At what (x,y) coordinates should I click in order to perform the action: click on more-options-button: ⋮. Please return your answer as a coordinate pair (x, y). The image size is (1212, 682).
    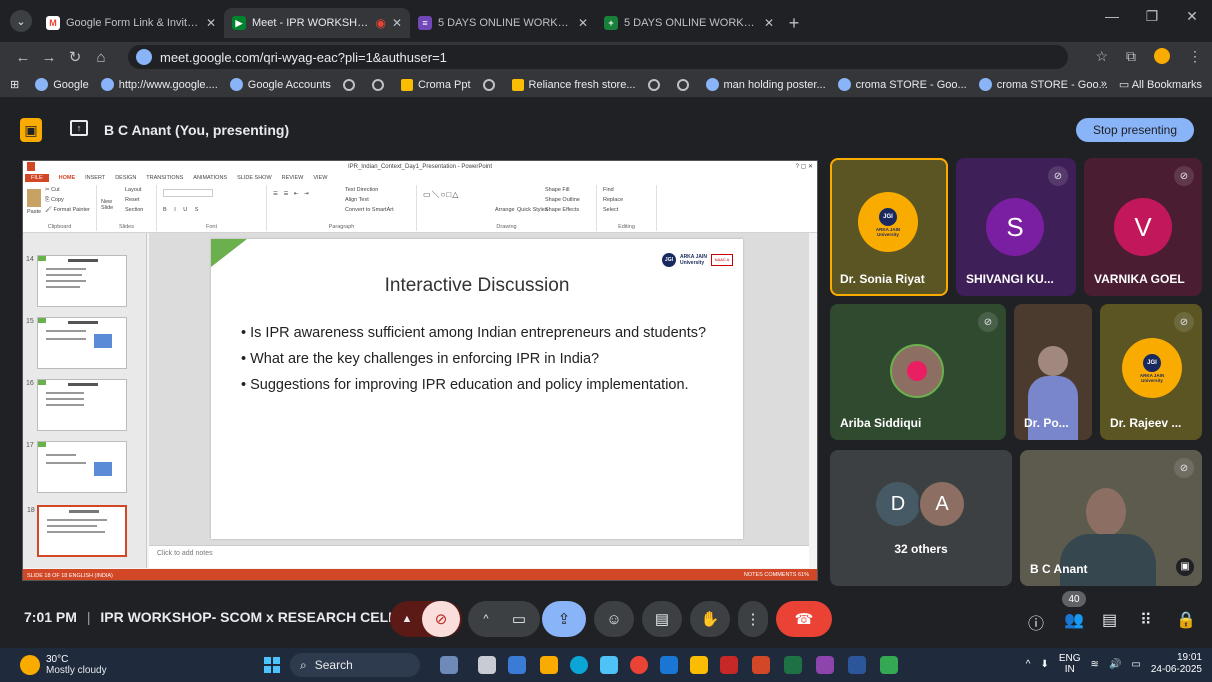
    Looking at the image, I should click on (753, 619).